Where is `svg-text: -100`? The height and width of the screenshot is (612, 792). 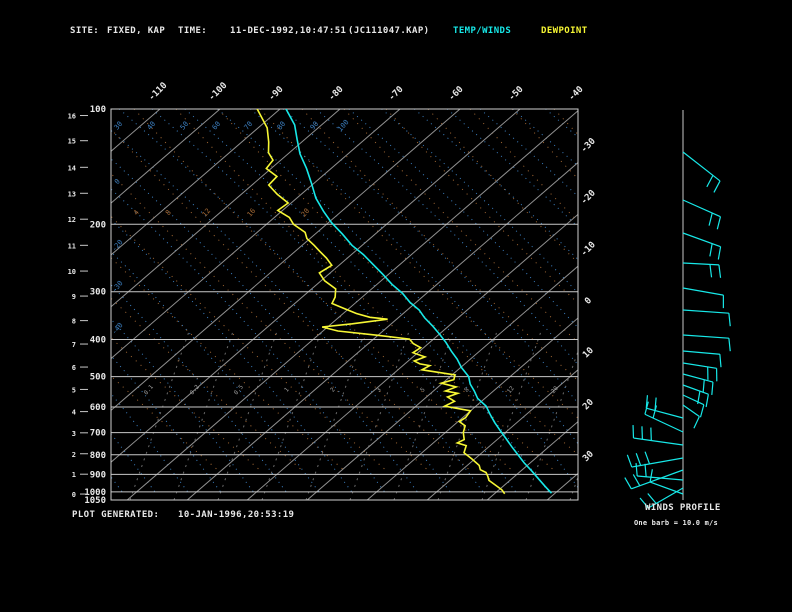
svg-text: -100 is located at coordinates (218, 92).